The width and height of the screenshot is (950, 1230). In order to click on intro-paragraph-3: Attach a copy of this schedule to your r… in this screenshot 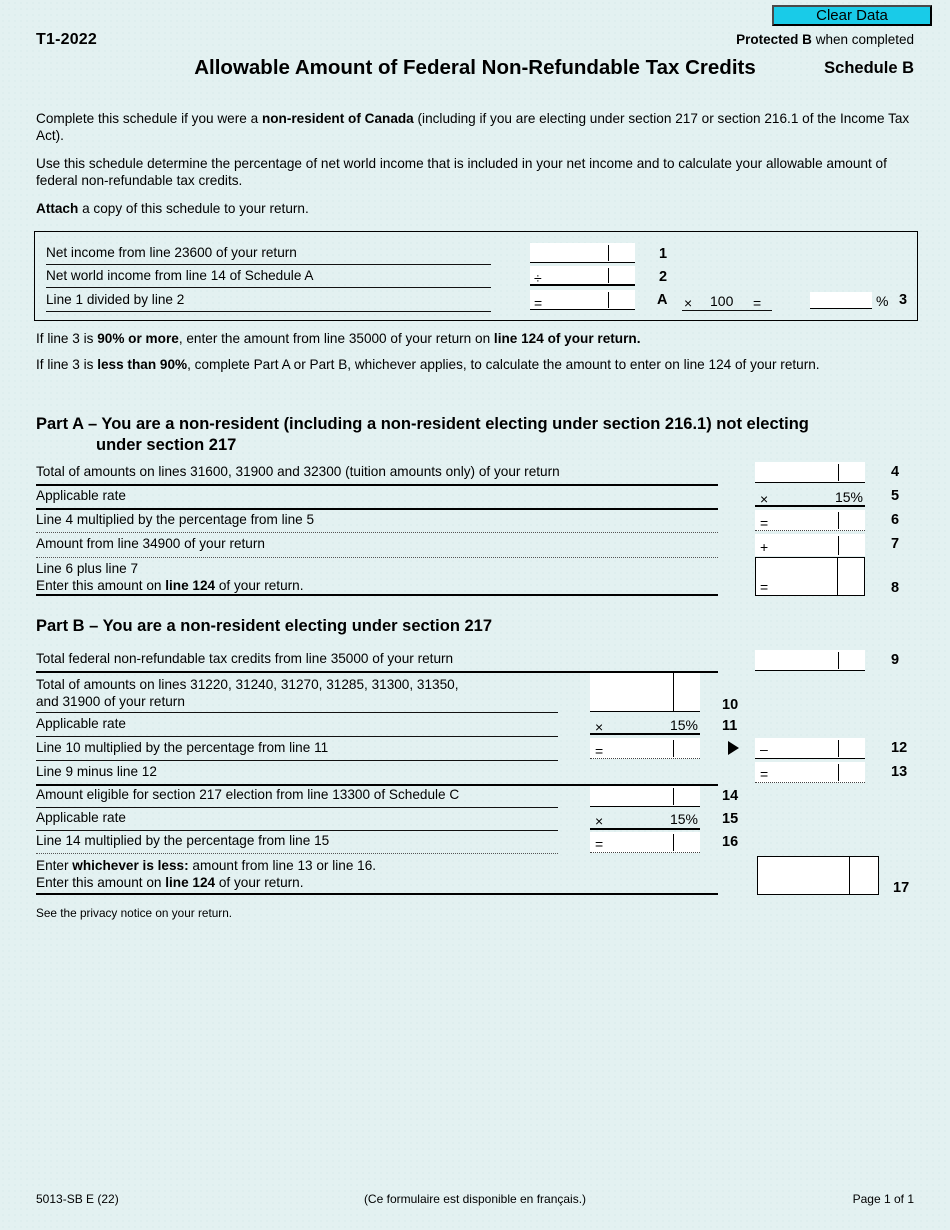, I will do `click(478, 208)`.